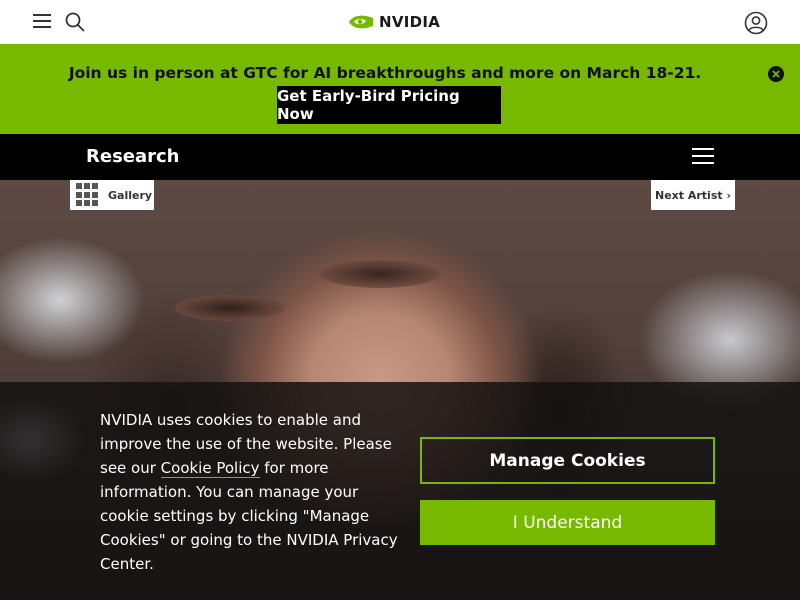  What do you see at coordinates (567, 522) in the screenshot?
I see `i-understand-button: I Understand` at bounding box center [567, 522].